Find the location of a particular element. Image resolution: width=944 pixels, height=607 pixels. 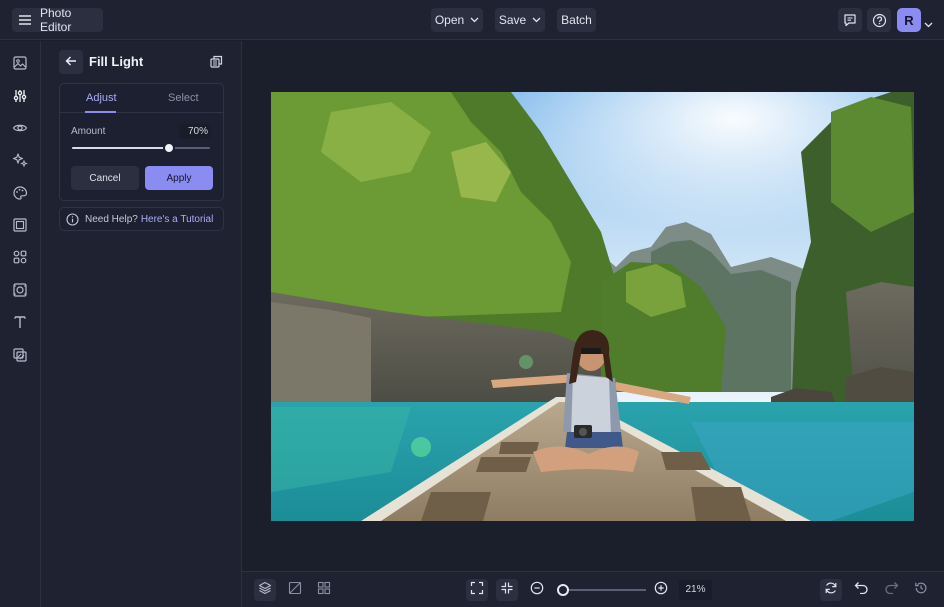

layers-button is located at coordinates (265, 590).